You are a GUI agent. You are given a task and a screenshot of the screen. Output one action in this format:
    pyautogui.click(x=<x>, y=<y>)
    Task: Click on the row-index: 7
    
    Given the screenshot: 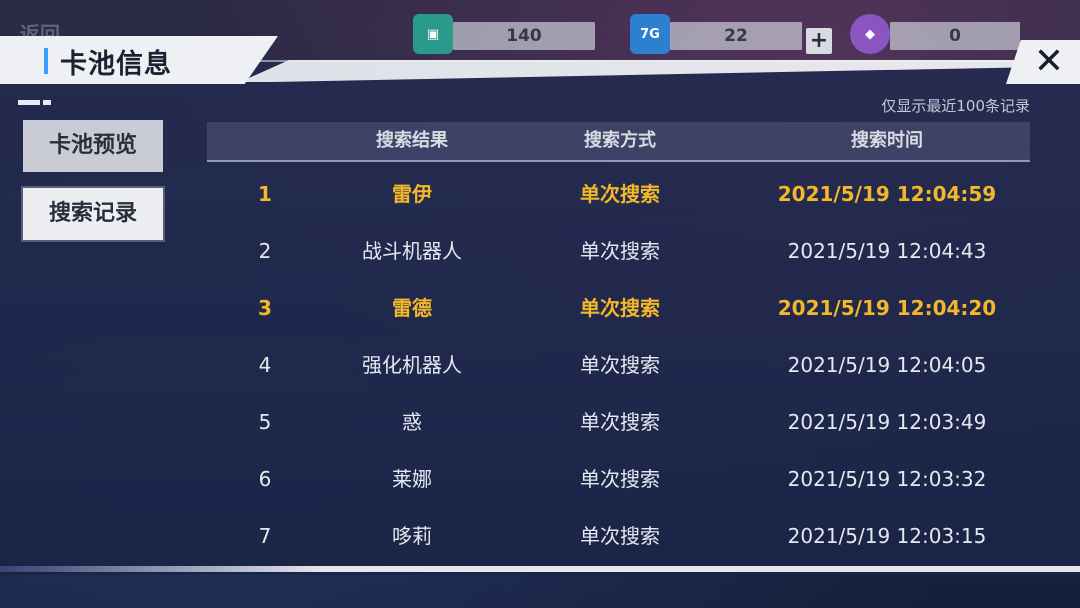 What is the action you would take?
    pyautogui.click(x=265, y=536)
    